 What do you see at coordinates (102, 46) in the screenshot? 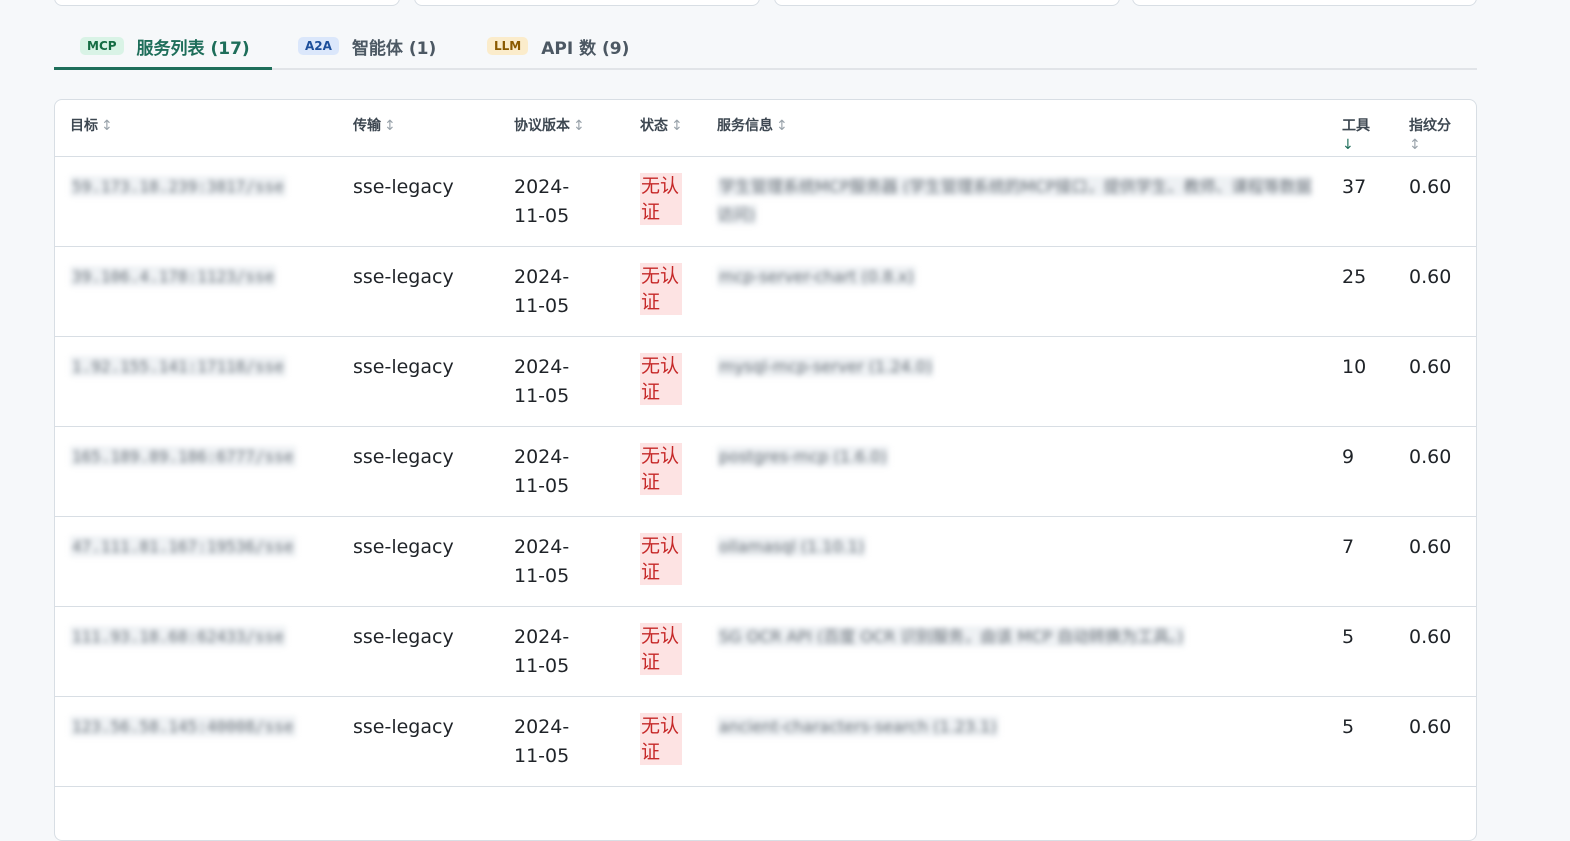
I see `mcp-badge: MCP` at bounding box center [102, 46].